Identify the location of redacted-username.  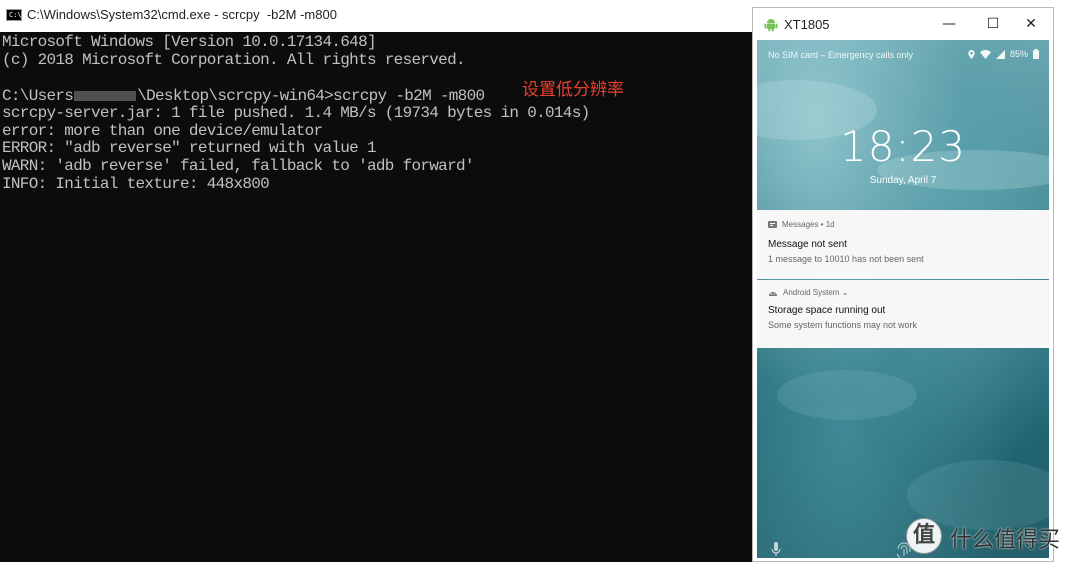
(105, 95).